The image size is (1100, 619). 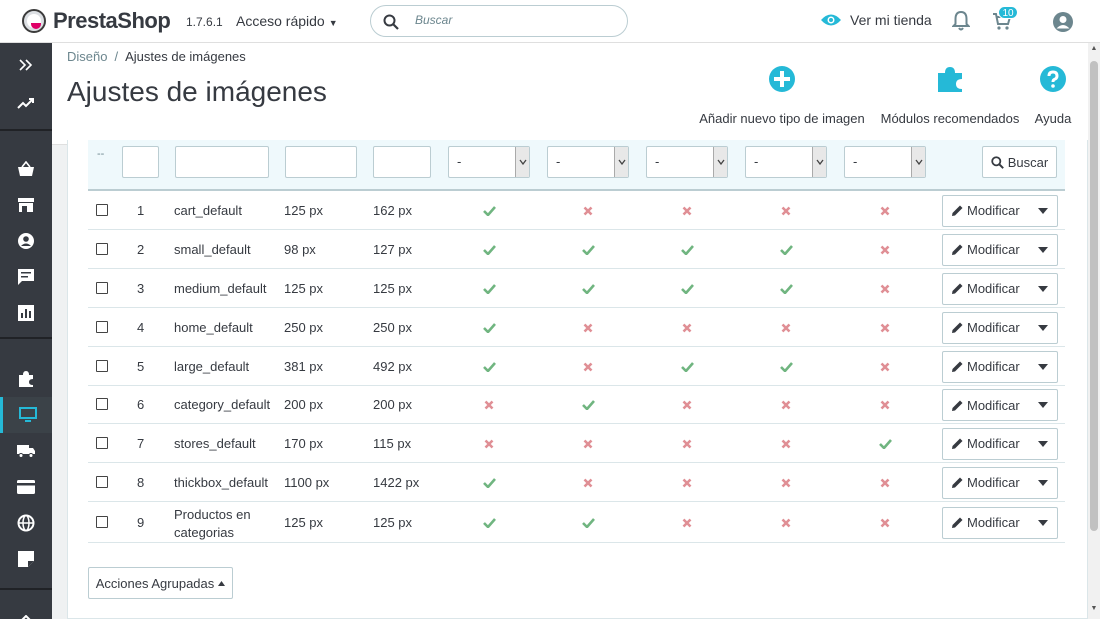 I want to click on sidebar-item-catalog, so click(x=26, y=205).